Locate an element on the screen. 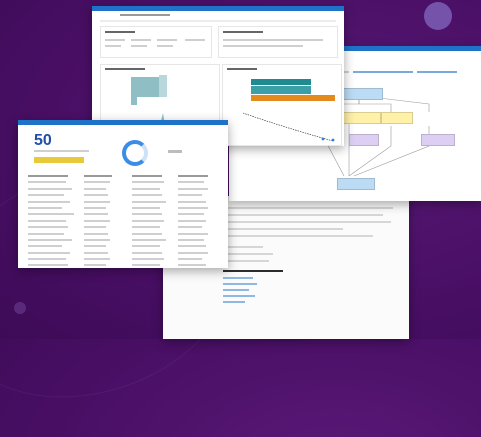 The image size is (481, 437). workflow-node-end is located at coordinates (356, 184).